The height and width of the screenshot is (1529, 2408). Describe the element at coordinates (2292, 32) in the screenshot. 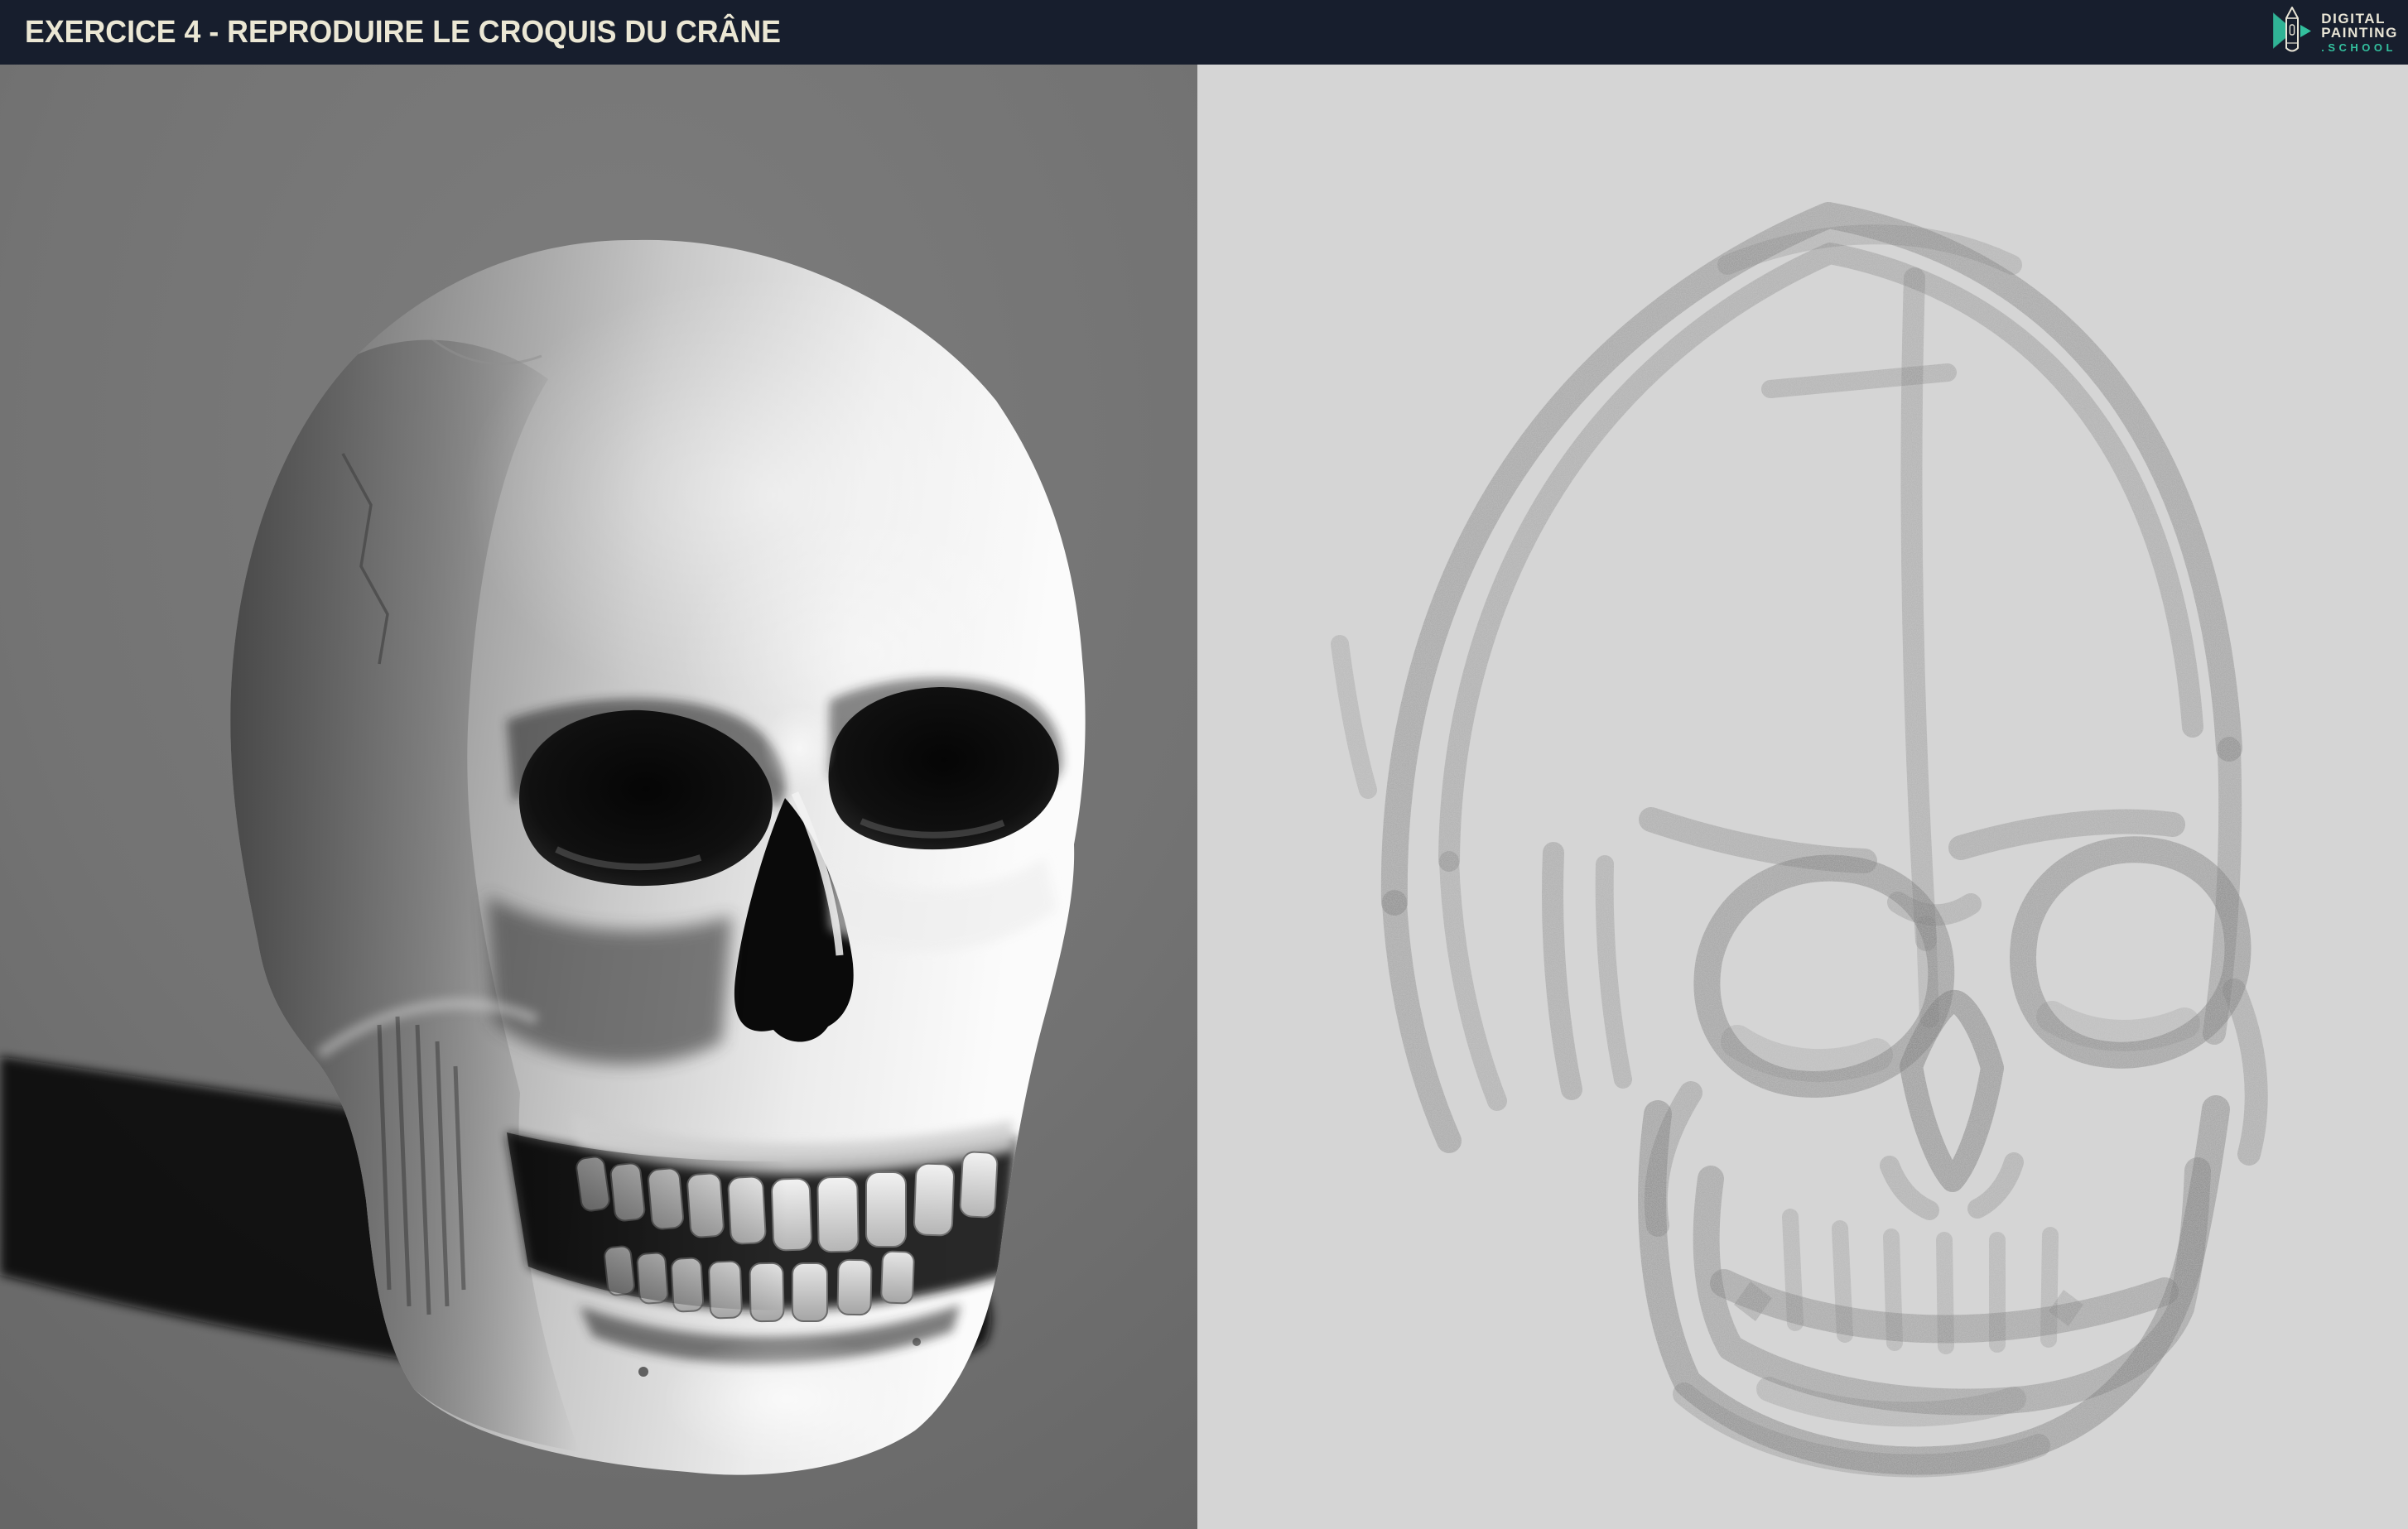

I see `pencil-play-icon` at that location.